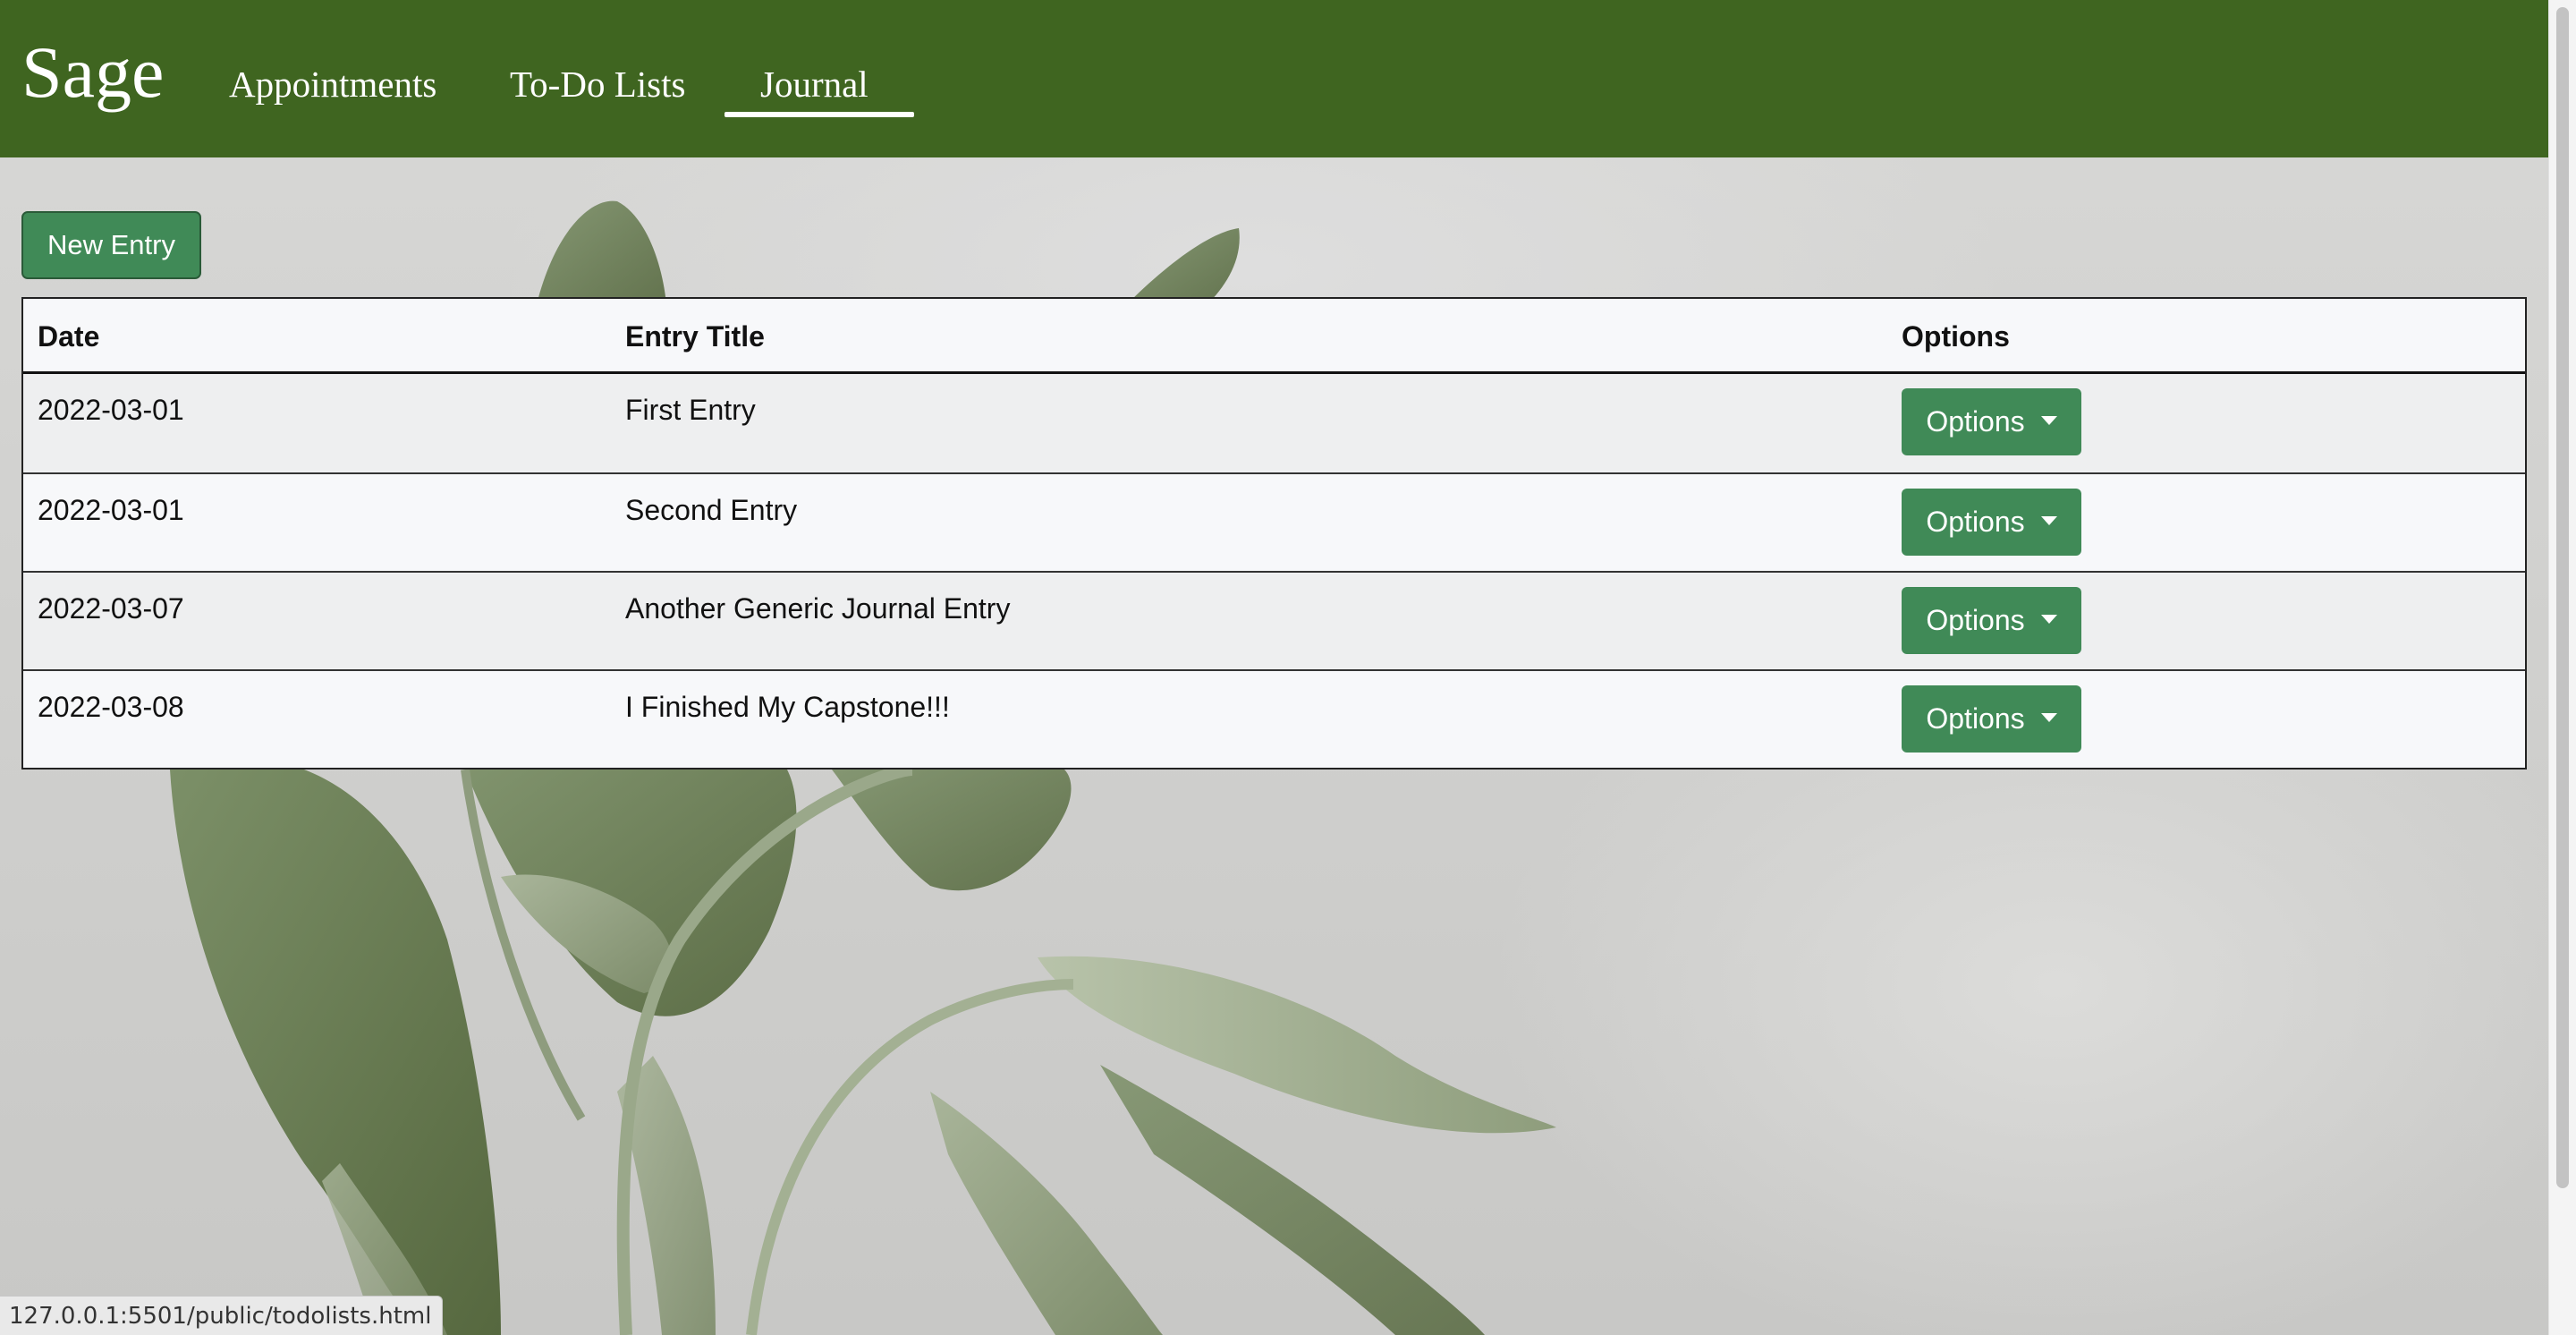 The height and width of the screenshot is (1335, 2576). What do you see at coordinates (92, 72) in the screenshot?
I see `brand-logo: Sage` at bounding box center [92, 72].